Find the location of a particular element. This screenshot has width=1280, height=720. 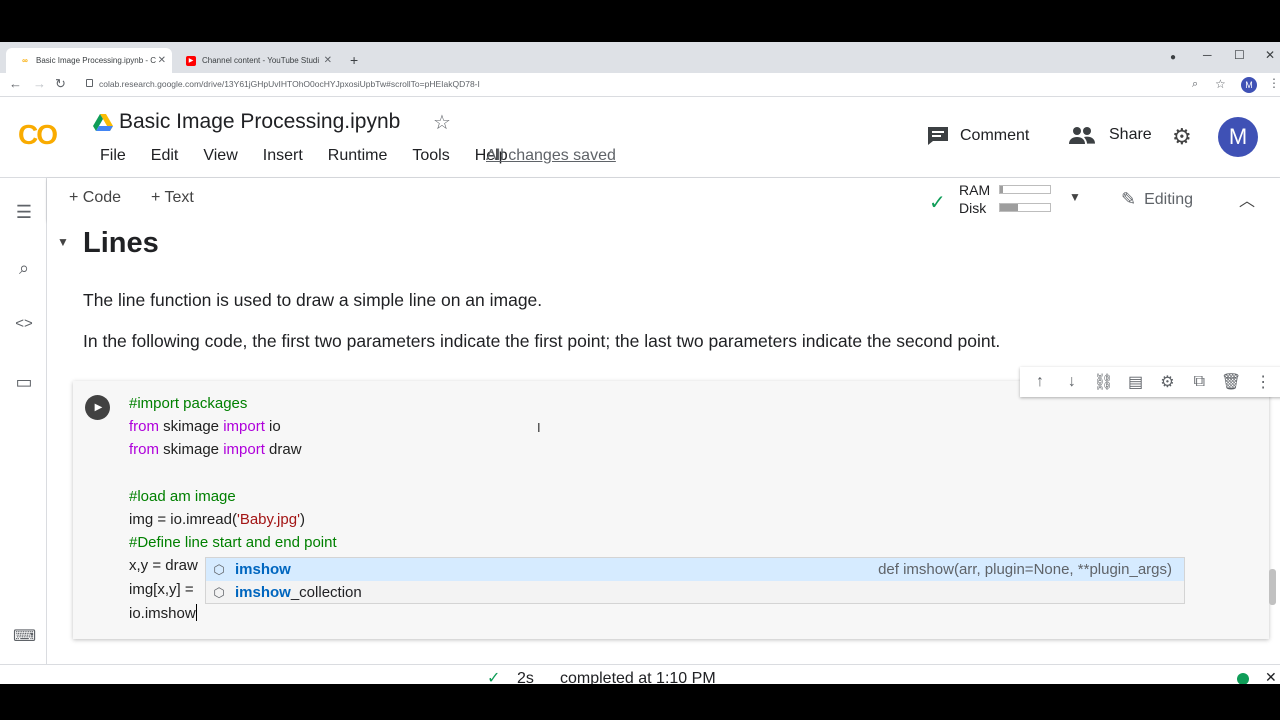

code-line: img = io.imread('Baby.jpg') is located at coordinates (233, 522).